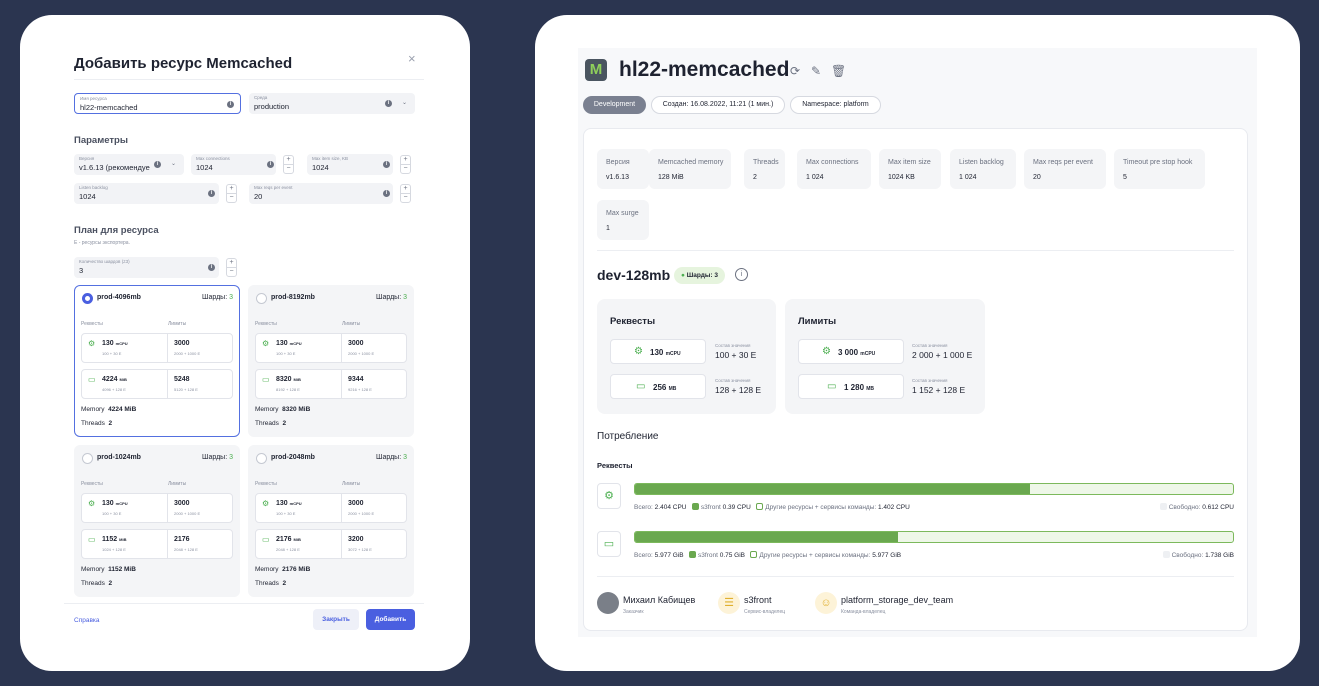 Image resolution: width=1319 pixels, height=686 pixels. I want to click on field-value: hl22-memcached, so click(109, 107).